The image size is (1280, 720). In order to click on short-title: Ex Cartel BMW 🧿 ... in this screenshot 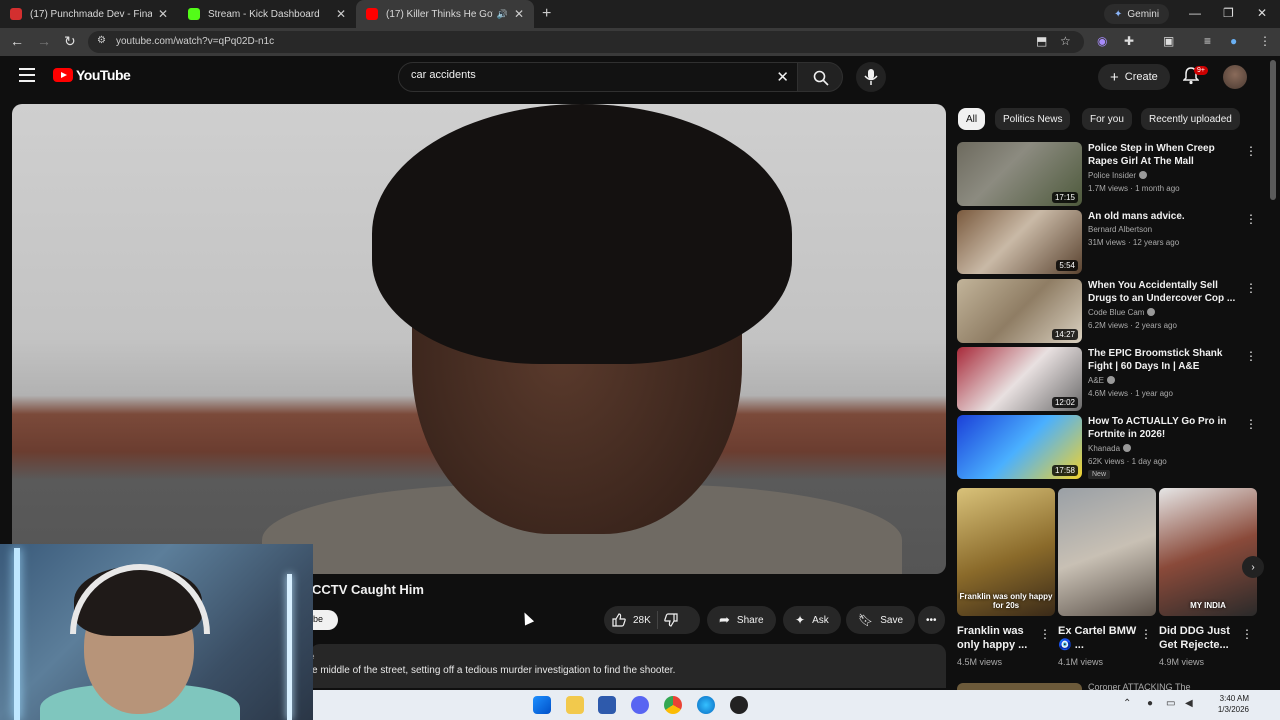, I will do `click(1098, 638)`.